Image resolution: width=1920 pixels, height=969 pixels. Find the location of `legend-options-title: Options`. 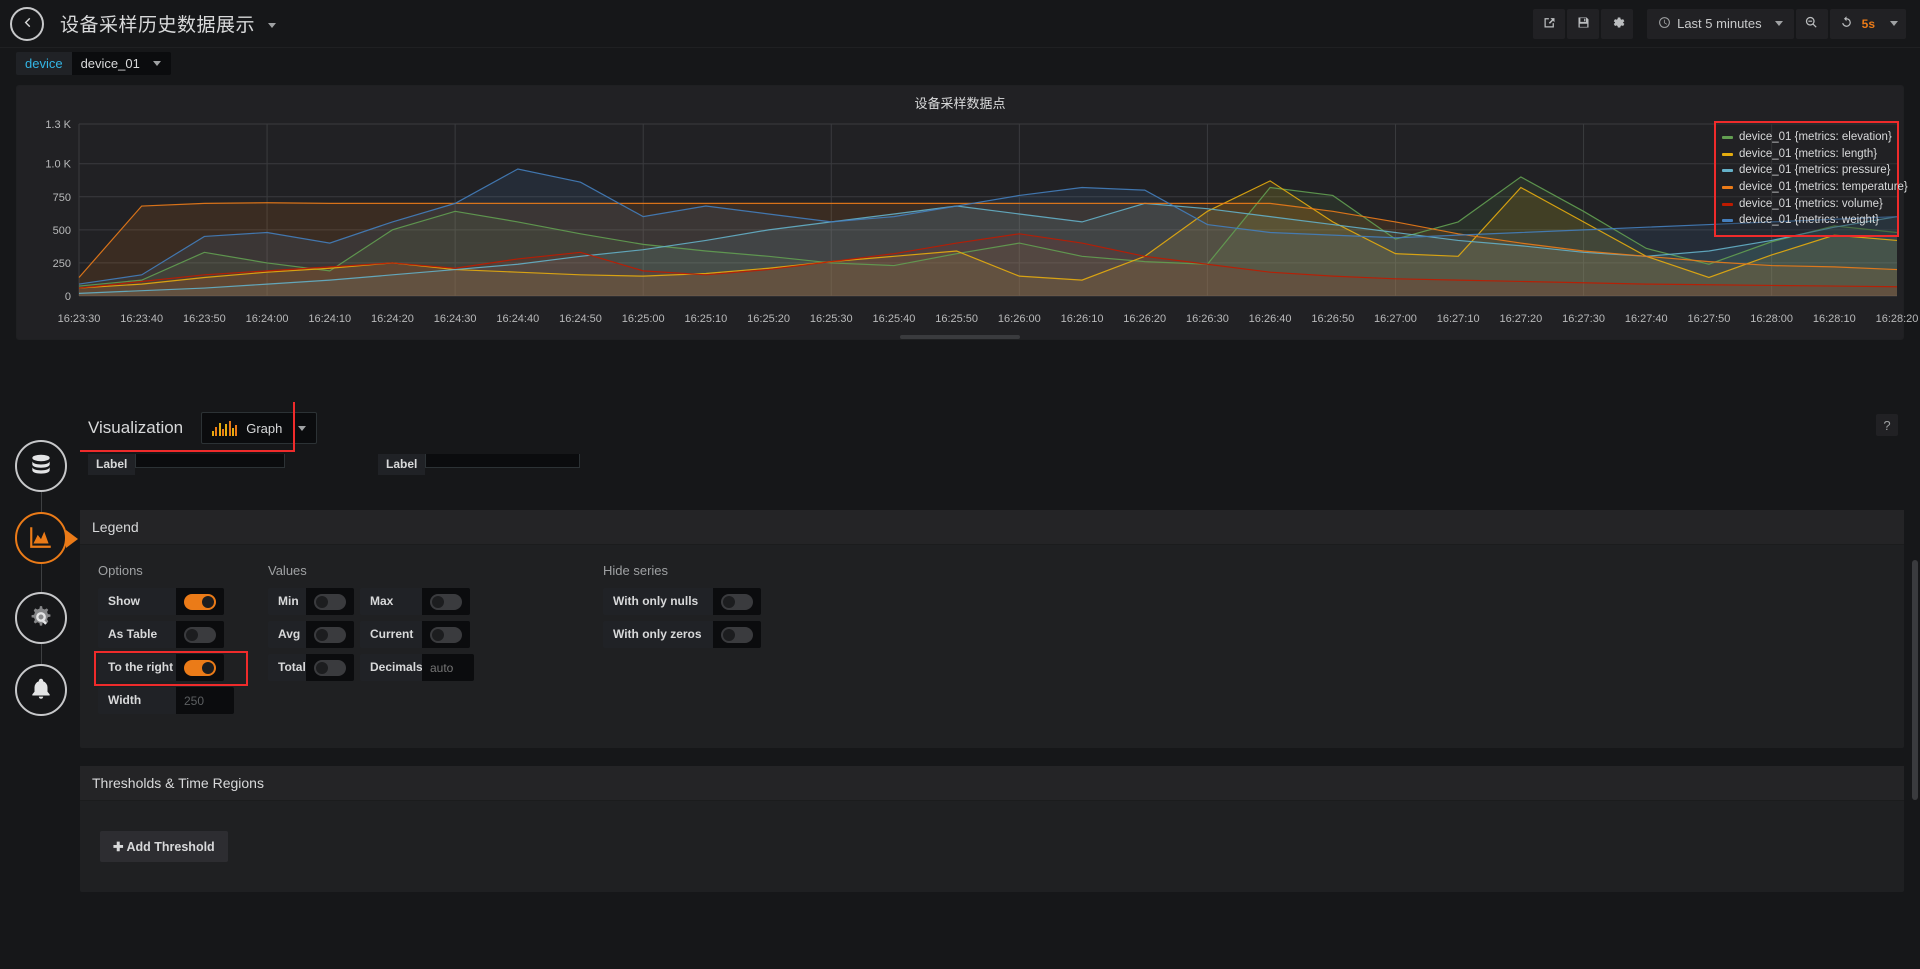

legend-options-title: Options is located at coordinates (120, 570).